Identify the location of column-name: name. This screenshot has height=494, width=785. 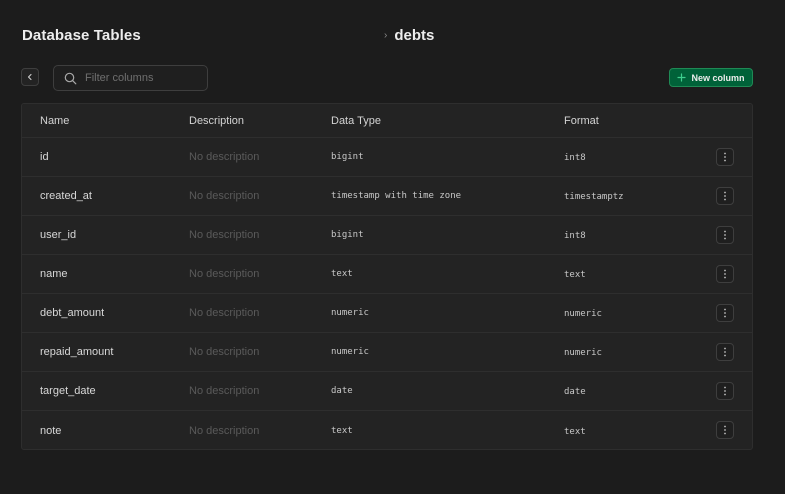
(54, 274).